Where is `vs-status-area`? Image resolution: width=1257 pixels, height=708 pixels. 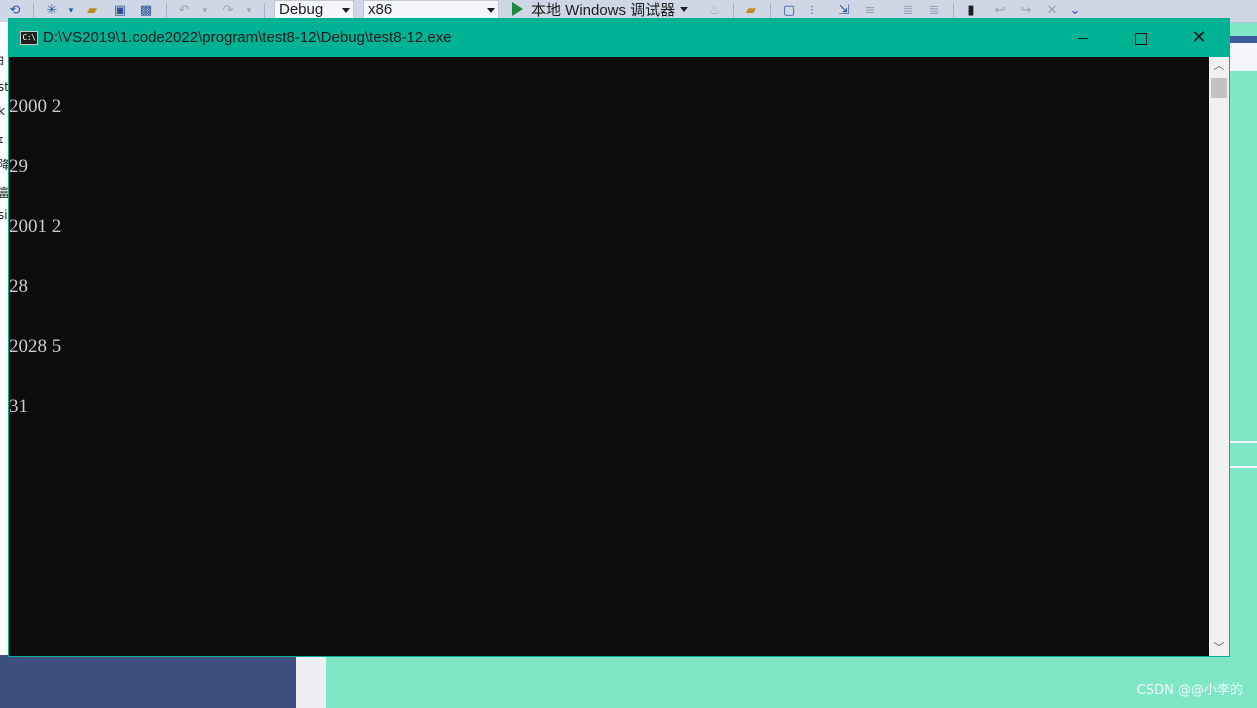 vs-status-area is located at coordinates (148, 681).